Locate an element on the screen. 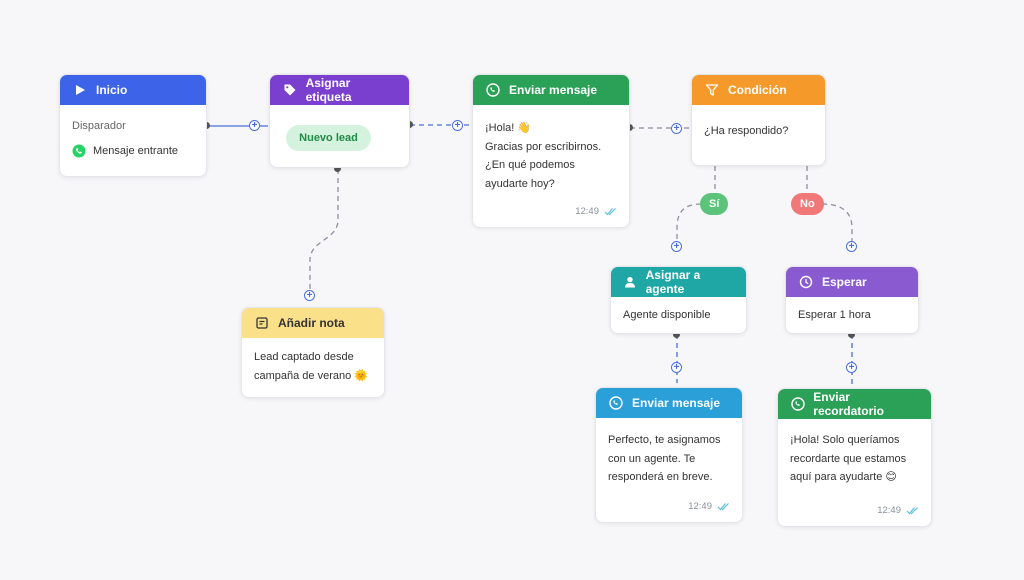 The width and height of the screenshot is (1024, 580). node-wait: Esperar Esperar 1 hora is located at coordinates (852, 300).